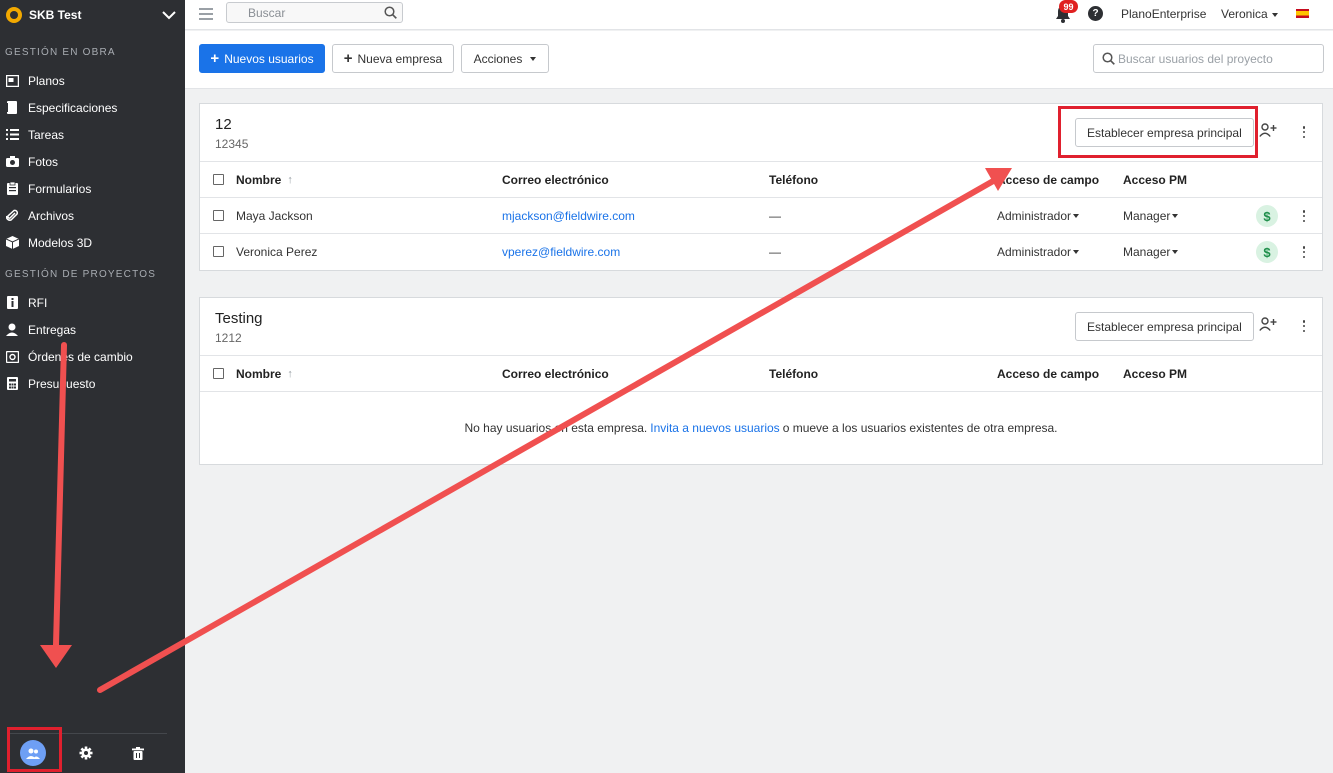 This screenshot has height=773, width=1333. I want to click on sidebar-item-label: RFI, so click(38, 302).